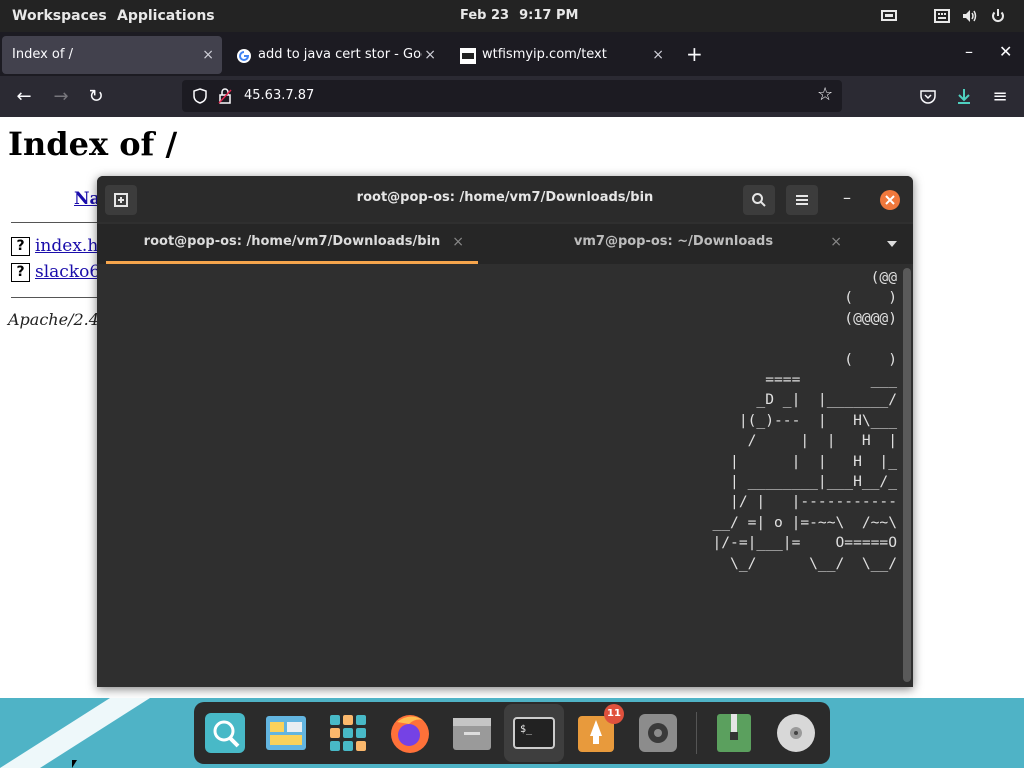 The image size is (1024, 768). What do you see at coordinates (42, 54) in the screenshot?
I see `tab-label: Index of /` at bounding box center [42, 54].